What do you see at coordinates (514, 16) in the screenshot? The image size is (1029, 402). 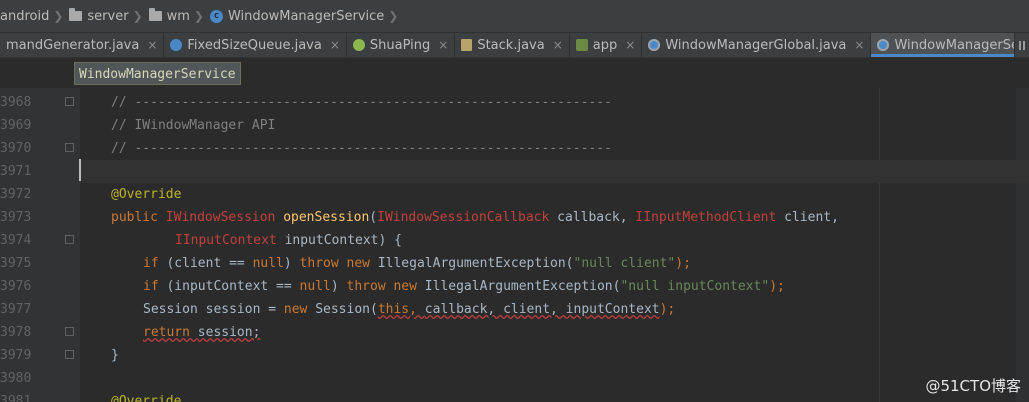 I see `breadcrumb: android ❯ server ❯ wm ❯ c WindowManagerService ❯` at bounding box center [514, 16].